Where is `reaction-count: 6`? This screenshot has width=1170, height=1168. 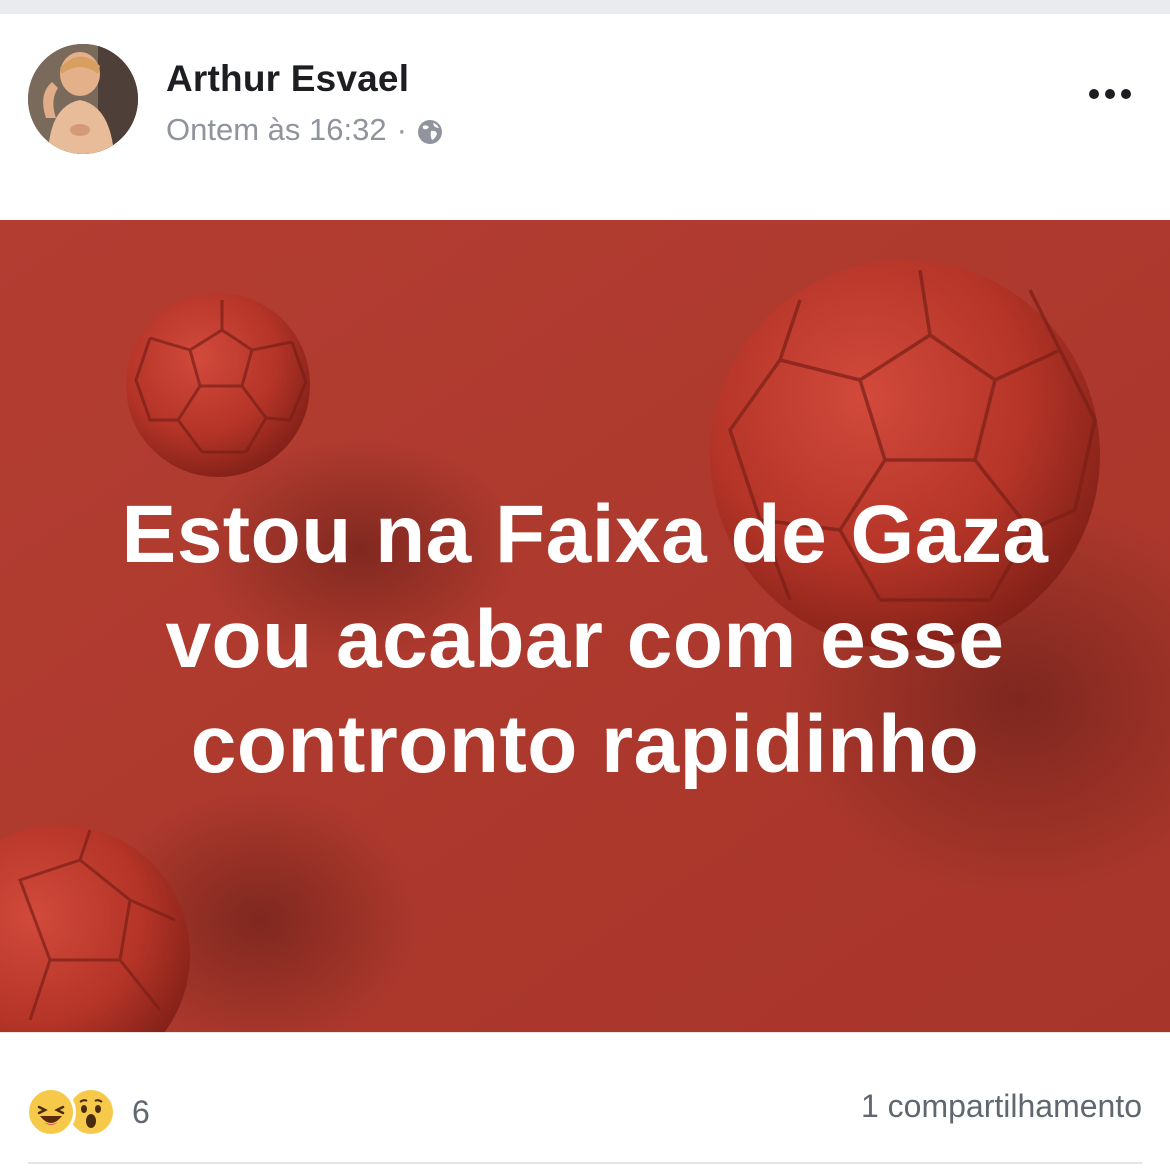
reaction-count: 6 is located at coordinates (141, 1111).